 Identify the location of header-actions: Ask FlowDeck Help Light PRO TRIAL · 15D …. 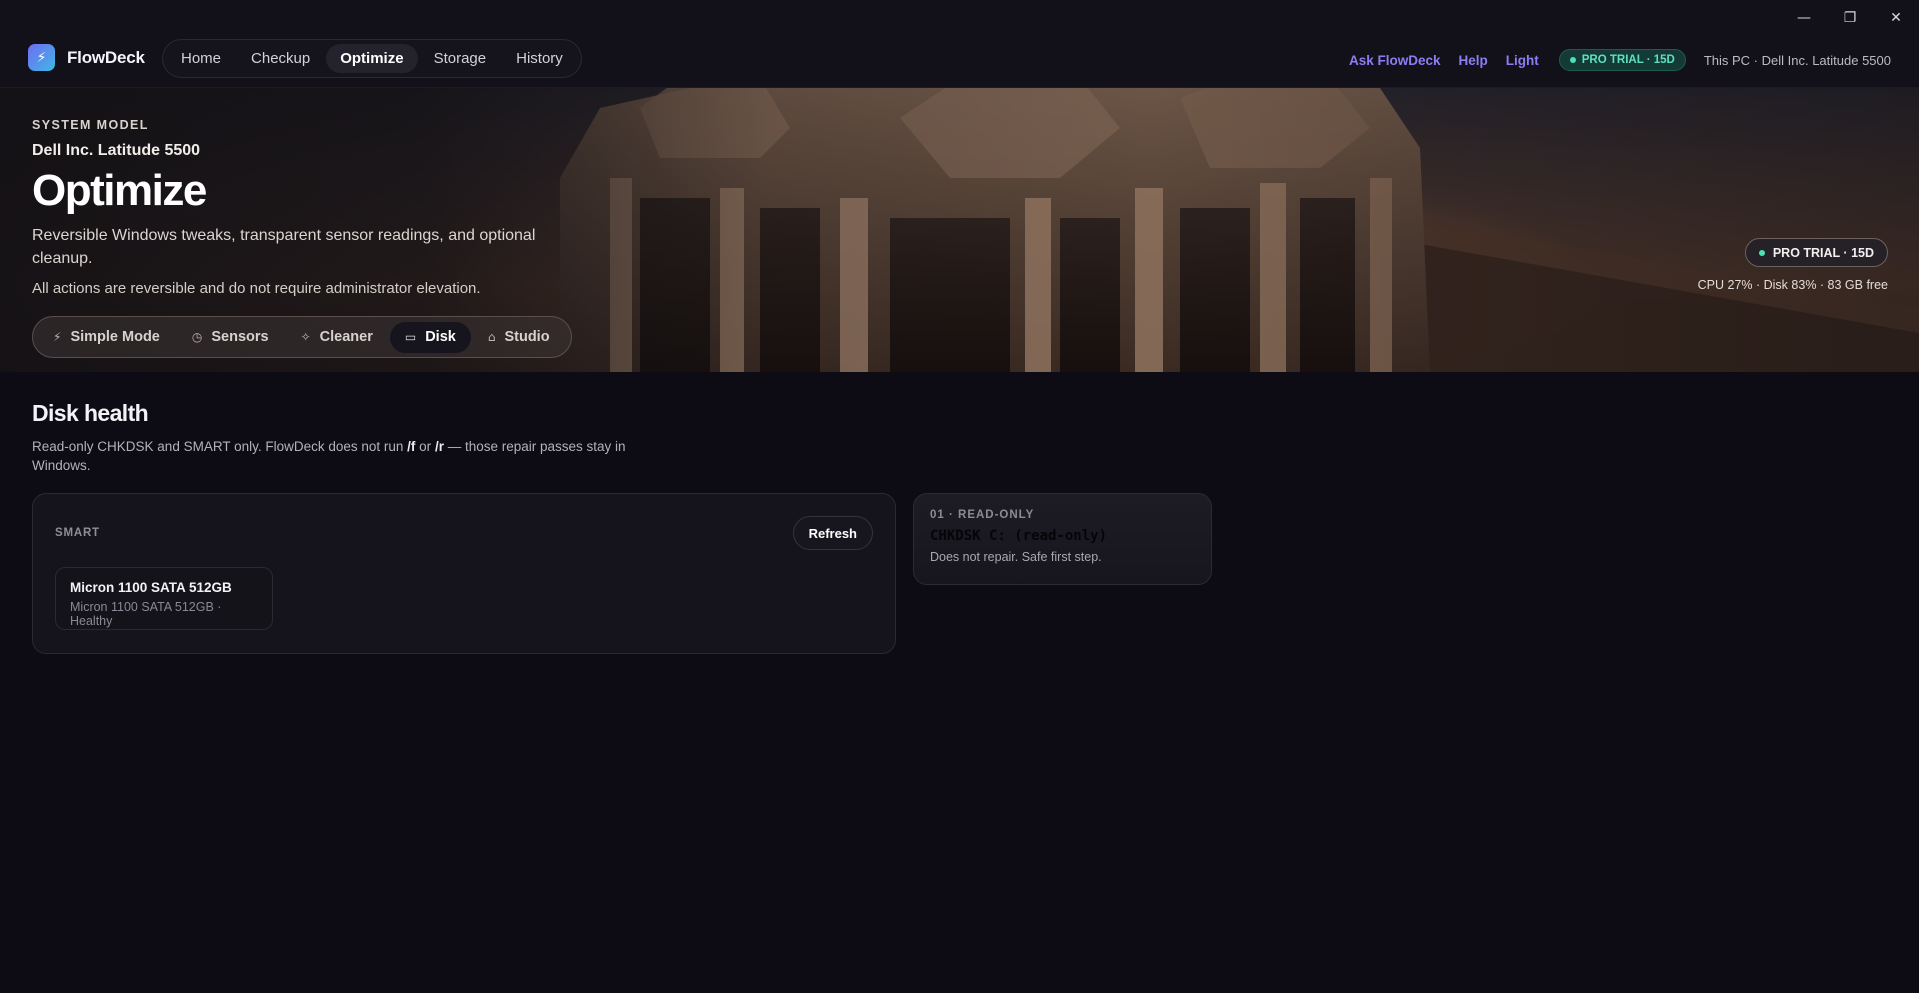
(1620, 60).